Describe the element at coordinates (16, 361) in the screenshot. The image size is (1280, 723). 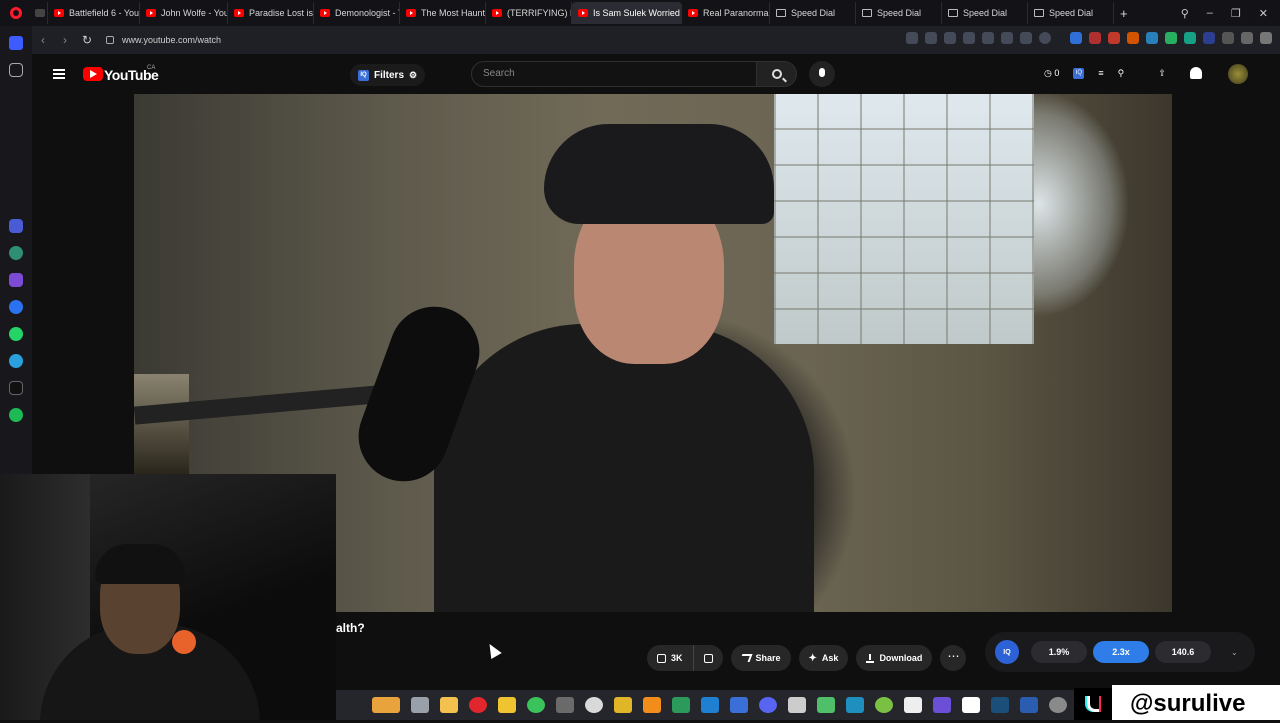
I see `telegram-icon` at that location.